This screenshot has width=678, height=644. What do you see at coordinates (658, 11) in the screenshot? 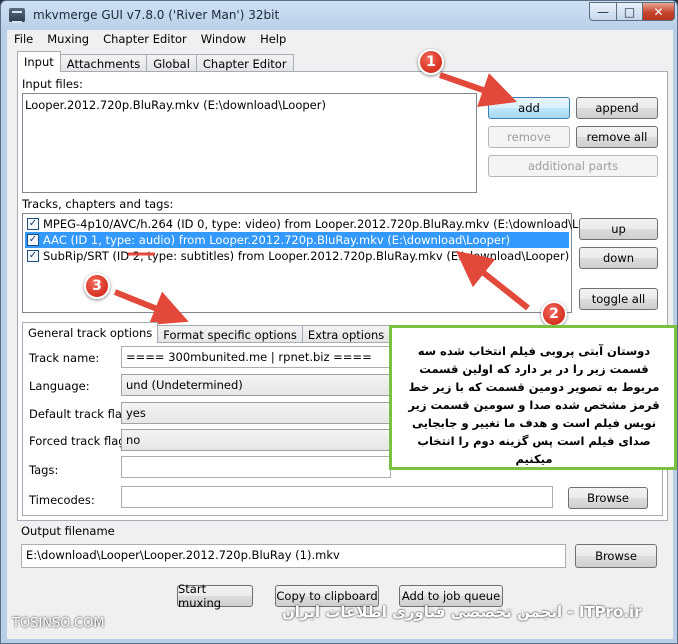
I see `close-icon: ✕` at bounding box center [658, 11].